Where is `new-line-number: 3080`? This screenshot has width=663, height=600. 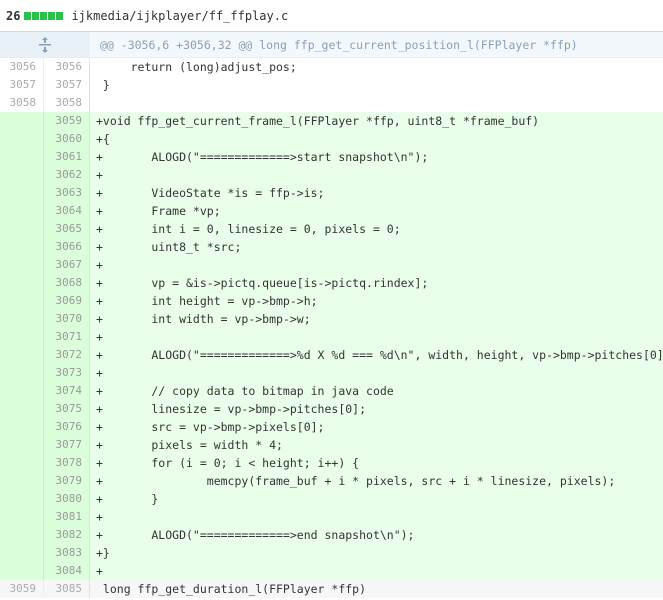
new-line-number: 3080 is located at coordinates (67, 499).